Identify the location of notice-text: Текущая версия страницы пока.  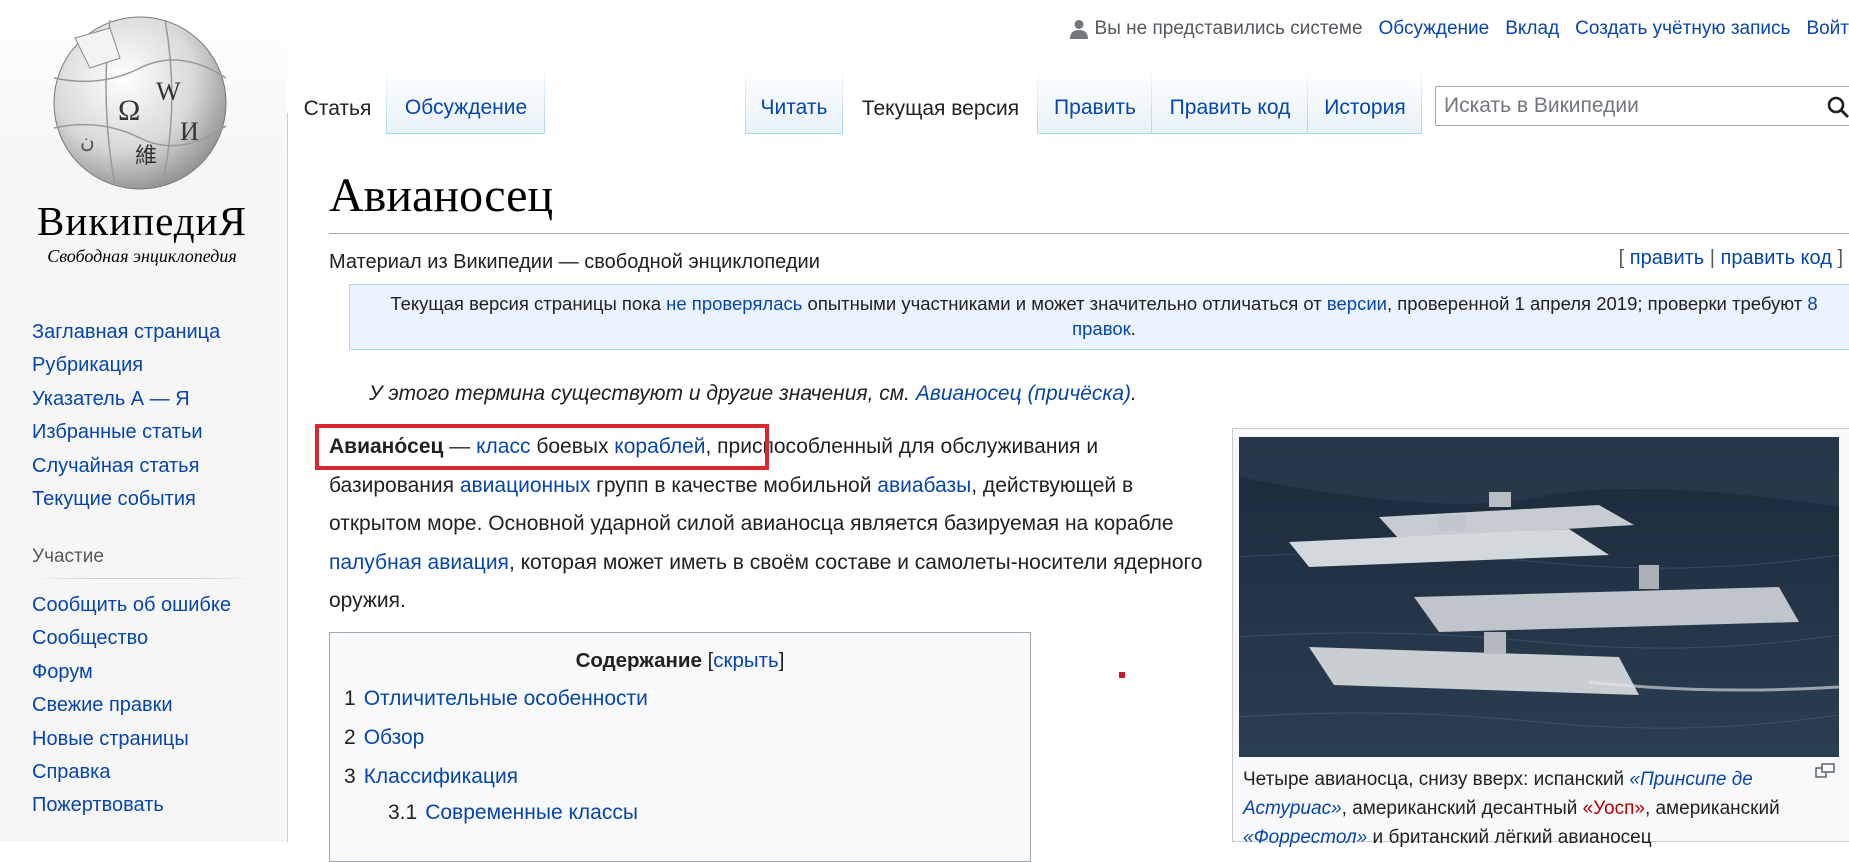
(528, 303).